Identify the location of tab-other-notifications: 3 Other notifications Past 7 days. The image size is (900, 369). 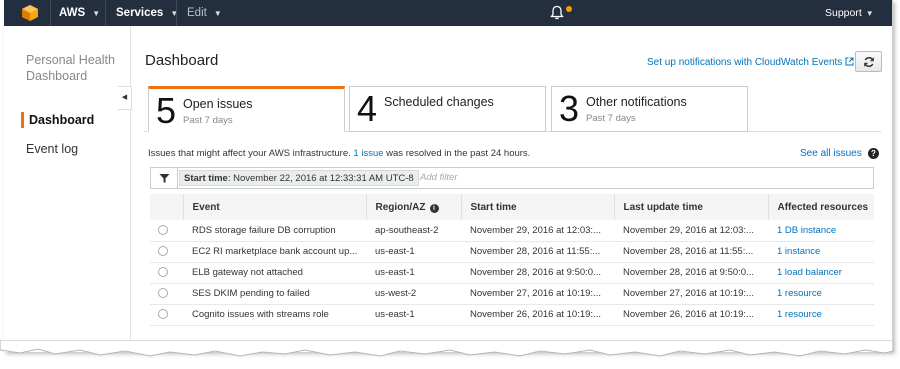
(649, 109).